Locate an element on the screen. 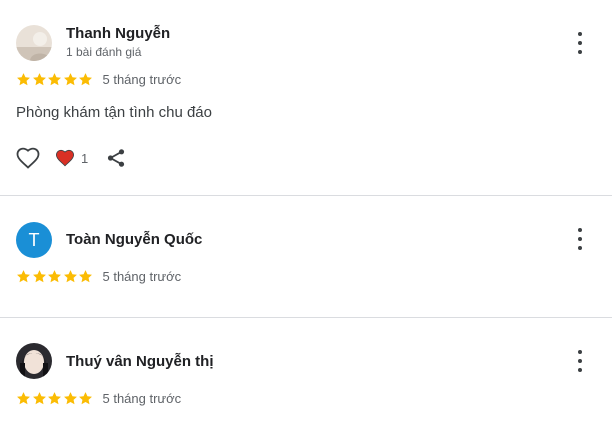  reviewer-name: Toàn Nguyễn Quốc is located at coordinates (134, 239).